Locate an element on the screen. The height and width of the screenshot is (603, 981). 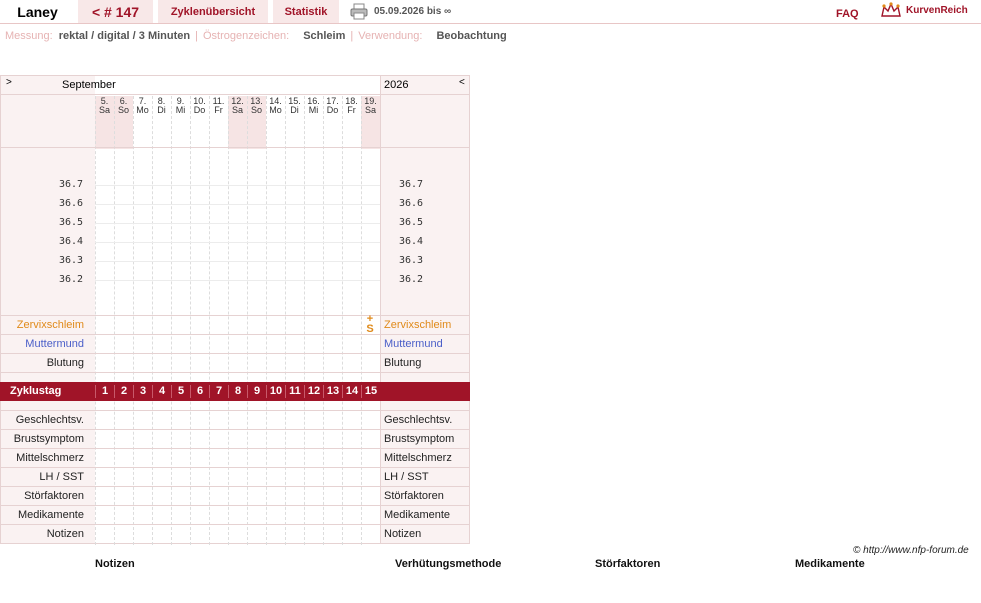
day-header: 13. So is located at coordinates (256, 106).